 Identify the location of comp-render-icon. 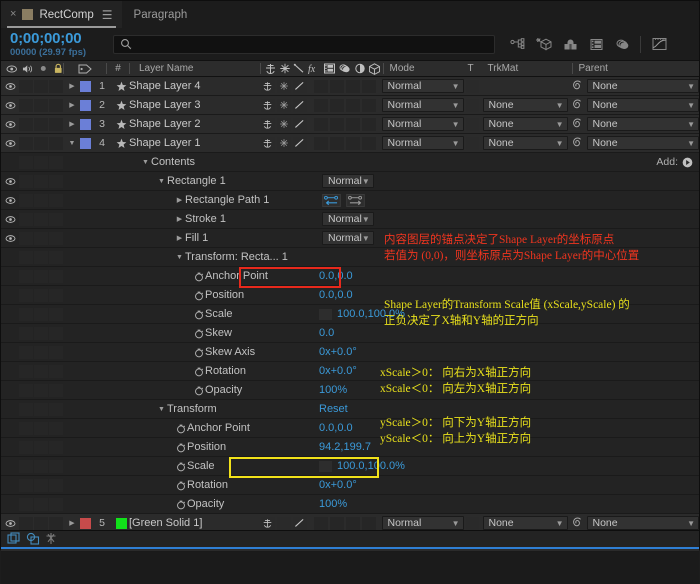
(33, 540).